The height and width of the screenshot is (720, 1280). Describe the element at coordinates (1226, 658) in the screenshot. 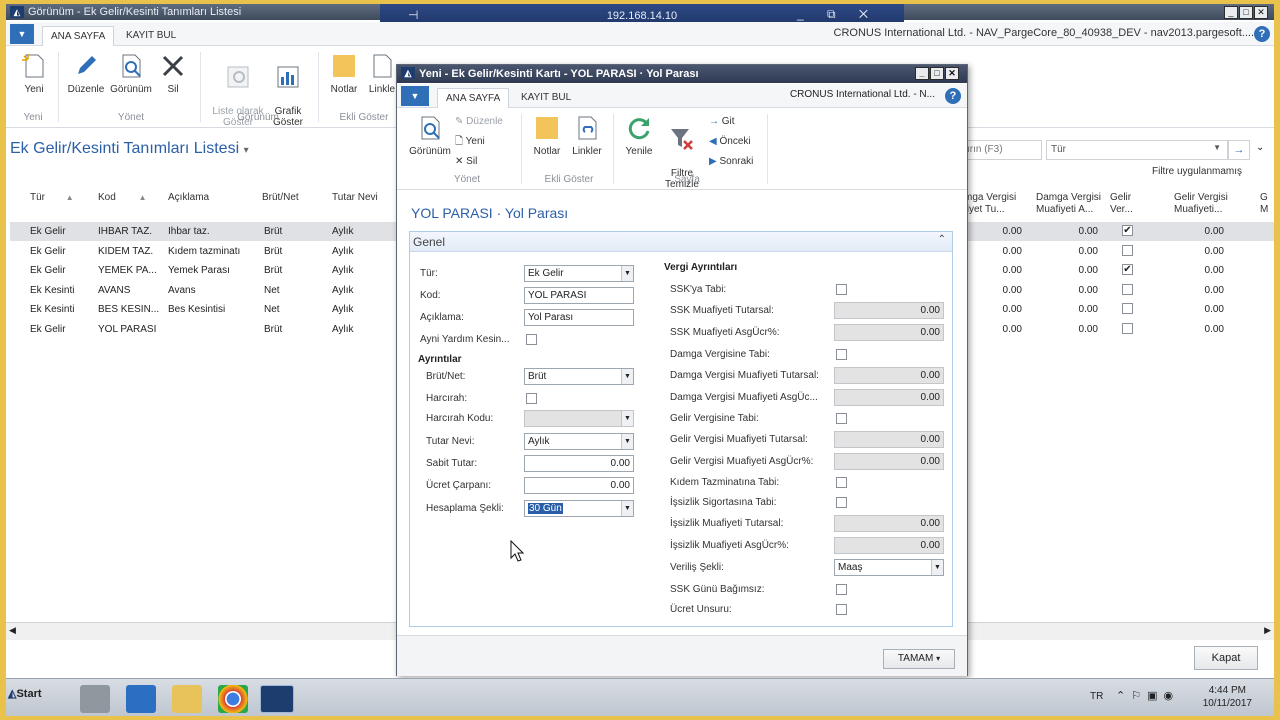

I see `close-button: Kapat` at that location.